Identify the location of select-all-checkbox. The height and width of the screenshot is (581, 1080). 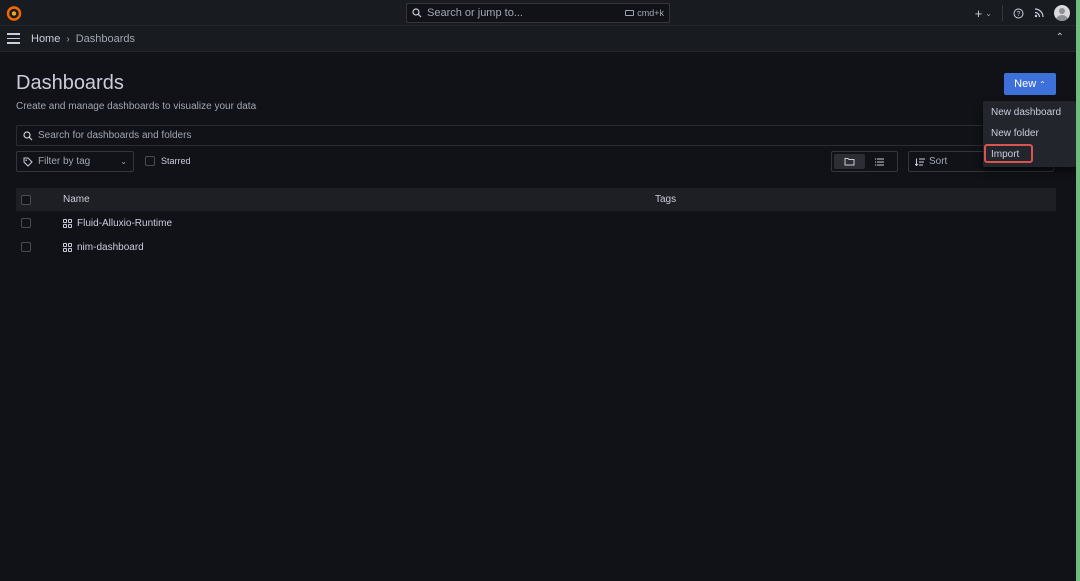
(26, 199).